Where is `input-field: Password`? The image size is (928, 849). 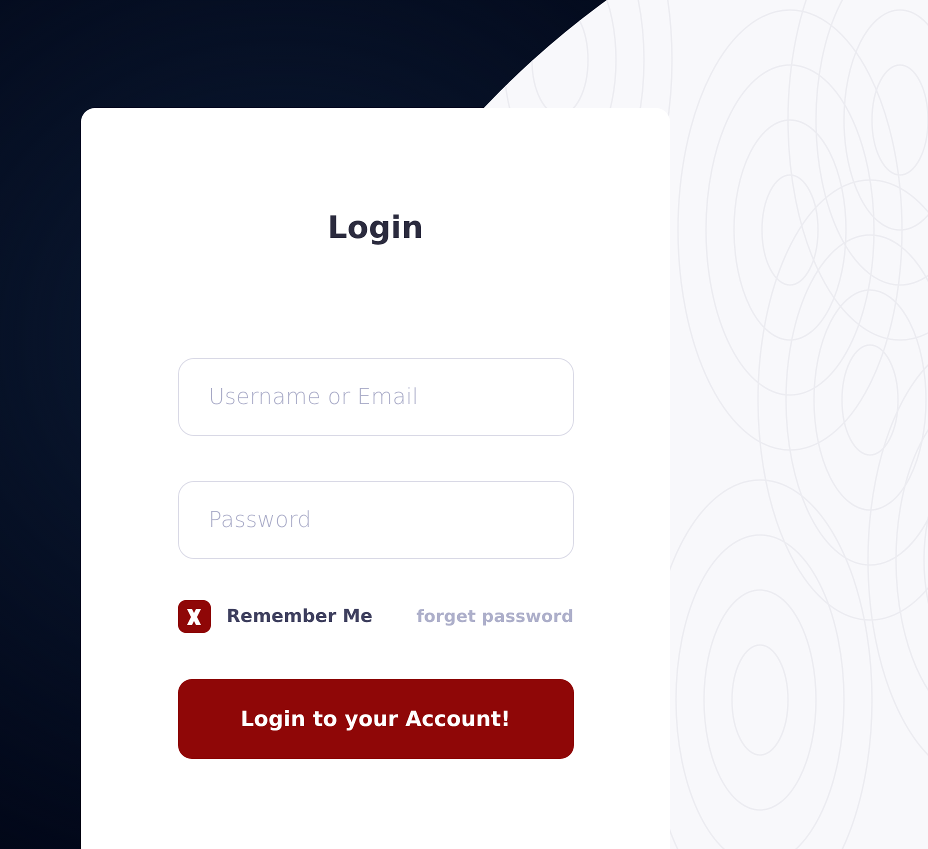
input-field: Password is located at coordinates (376, 520).